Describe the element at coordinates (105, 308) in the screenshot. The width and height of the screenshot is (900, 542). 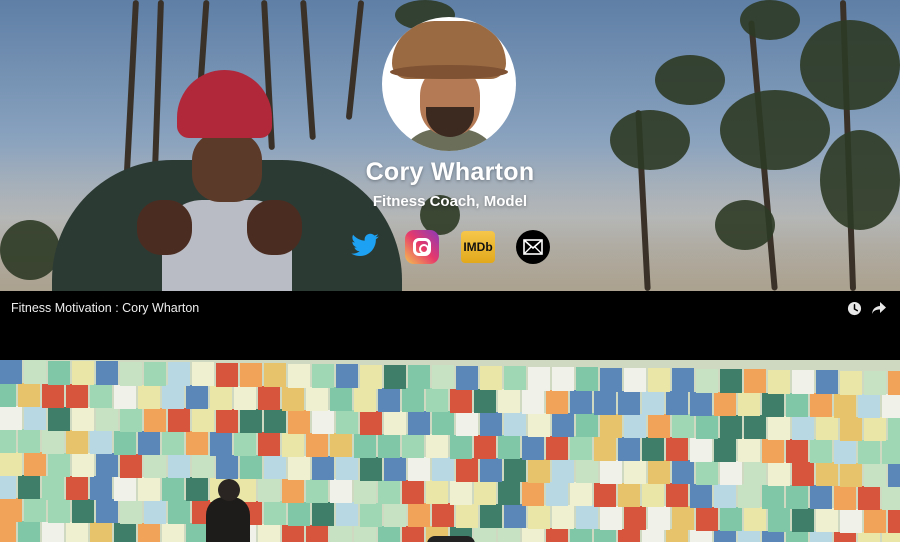
I see `video-title: Fitness Motivation : Cory Wharton` at that location.